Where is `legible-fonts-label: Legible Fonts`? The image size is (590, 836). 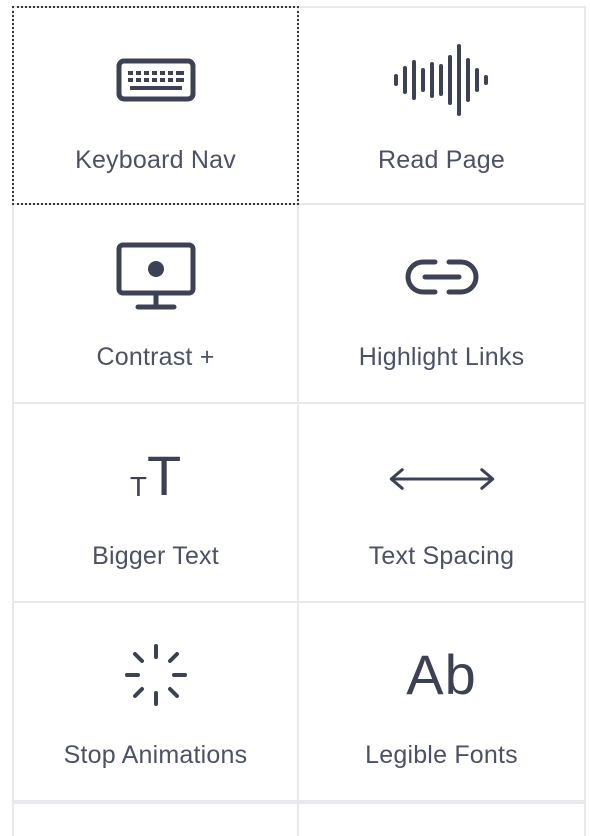 legible-fonts-label: Legible Fonts is located at coordinates (441, 755).